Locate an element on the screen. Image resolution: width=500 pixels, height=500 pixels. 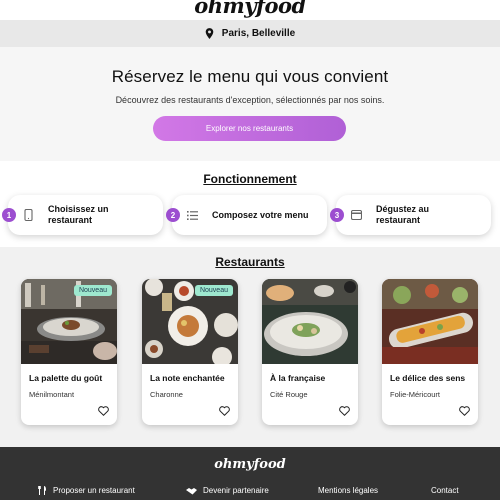
restaurant-card: À la française Cité Rouge is located at coordinates (310, 352).